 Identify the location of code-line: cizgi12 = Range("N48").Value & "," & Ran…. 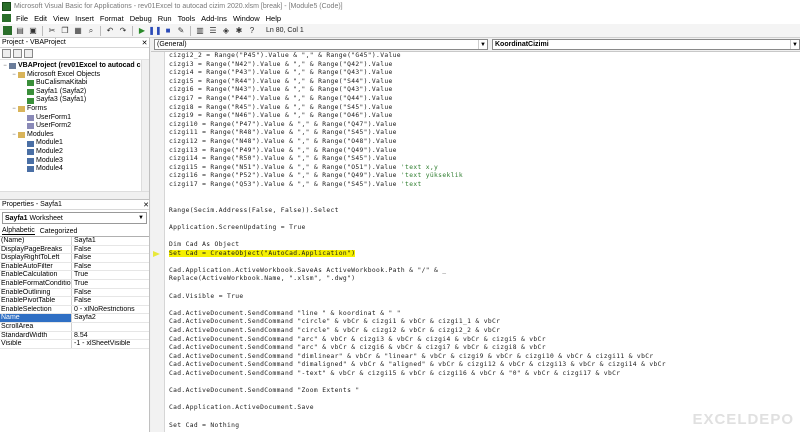
(484, 142).